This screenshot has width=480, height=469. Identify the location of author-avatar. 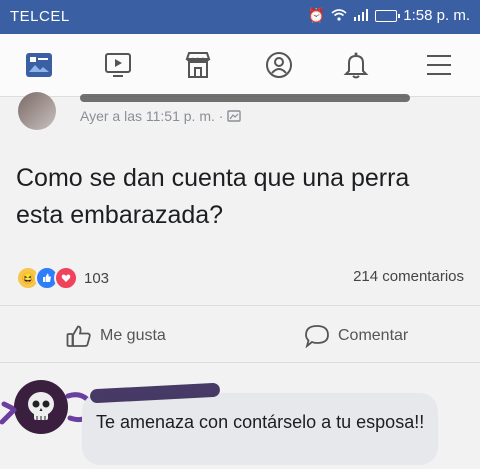
(37, 111).